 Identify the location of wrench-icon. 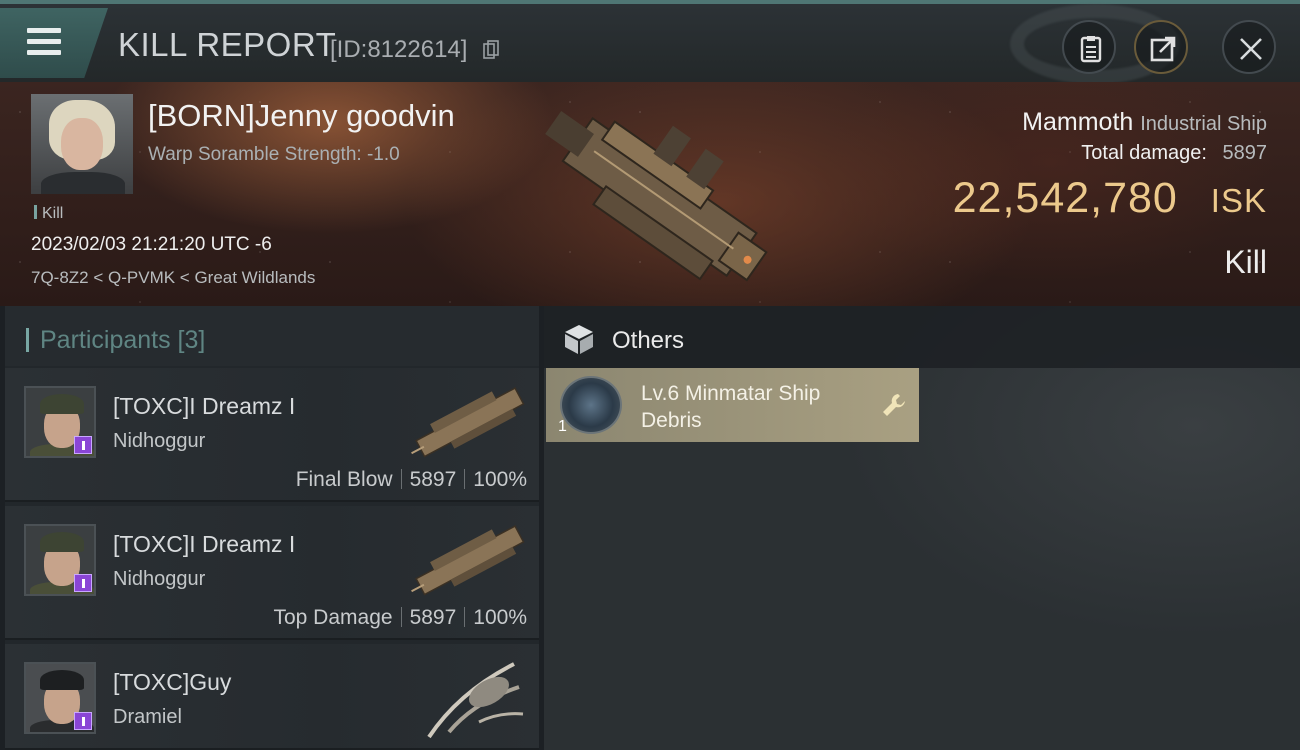
(894, 405).